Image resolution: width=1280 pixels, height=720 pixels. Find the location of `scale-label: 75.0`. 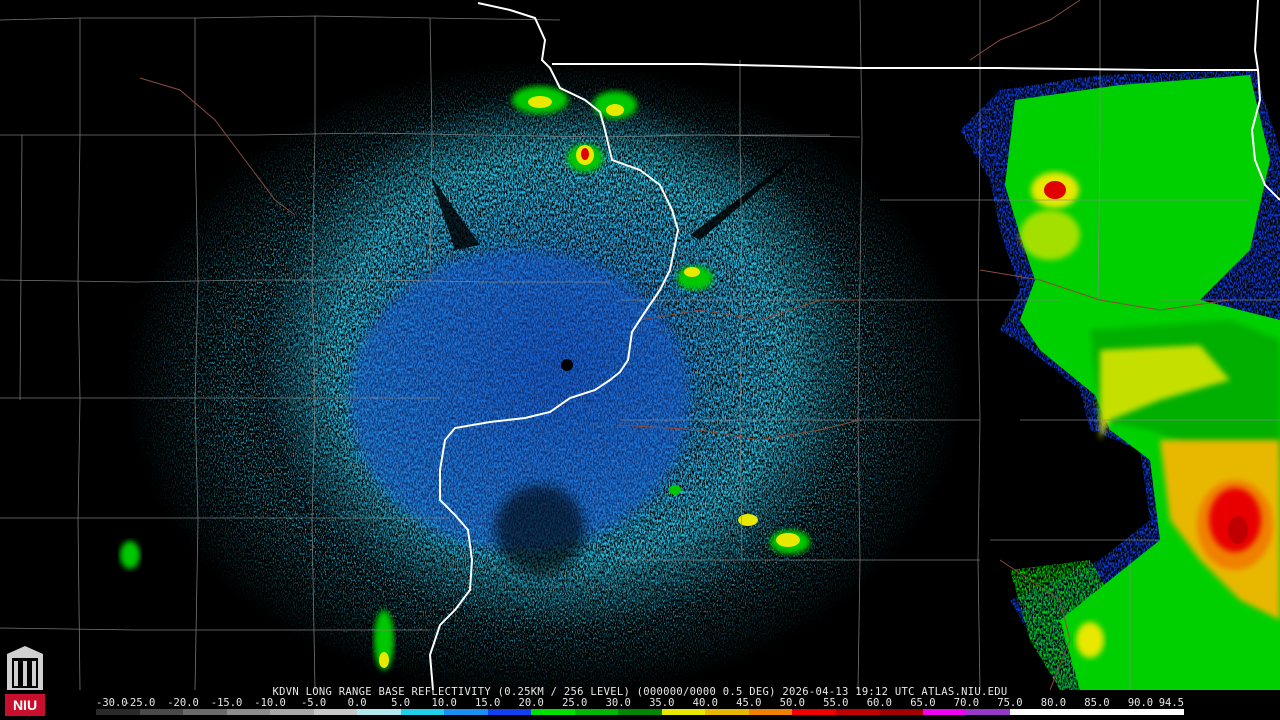

scale-label: 75.0 is located at coordinates (1010, 703).